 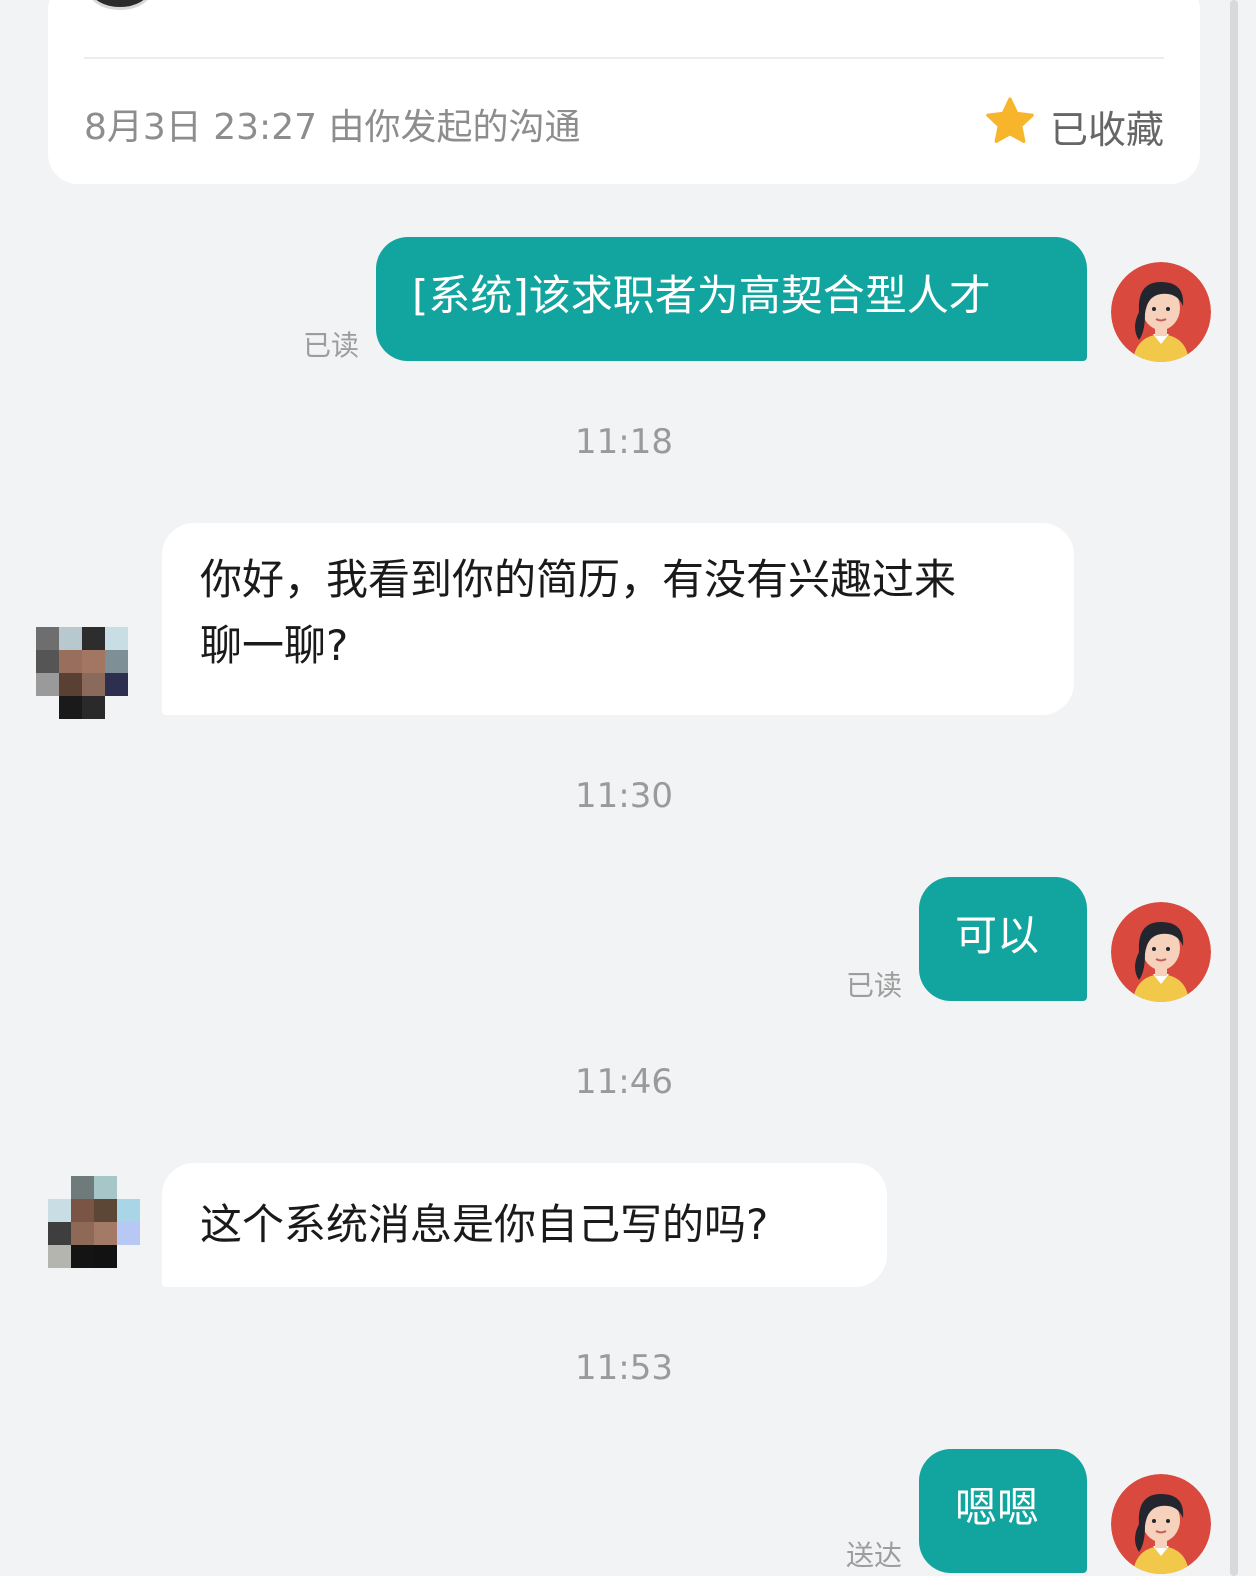 What do you see at coordinates (874, 1555) in the screenshot?
I see `delivery-status: 送达` at bounding box center [874, 1555].